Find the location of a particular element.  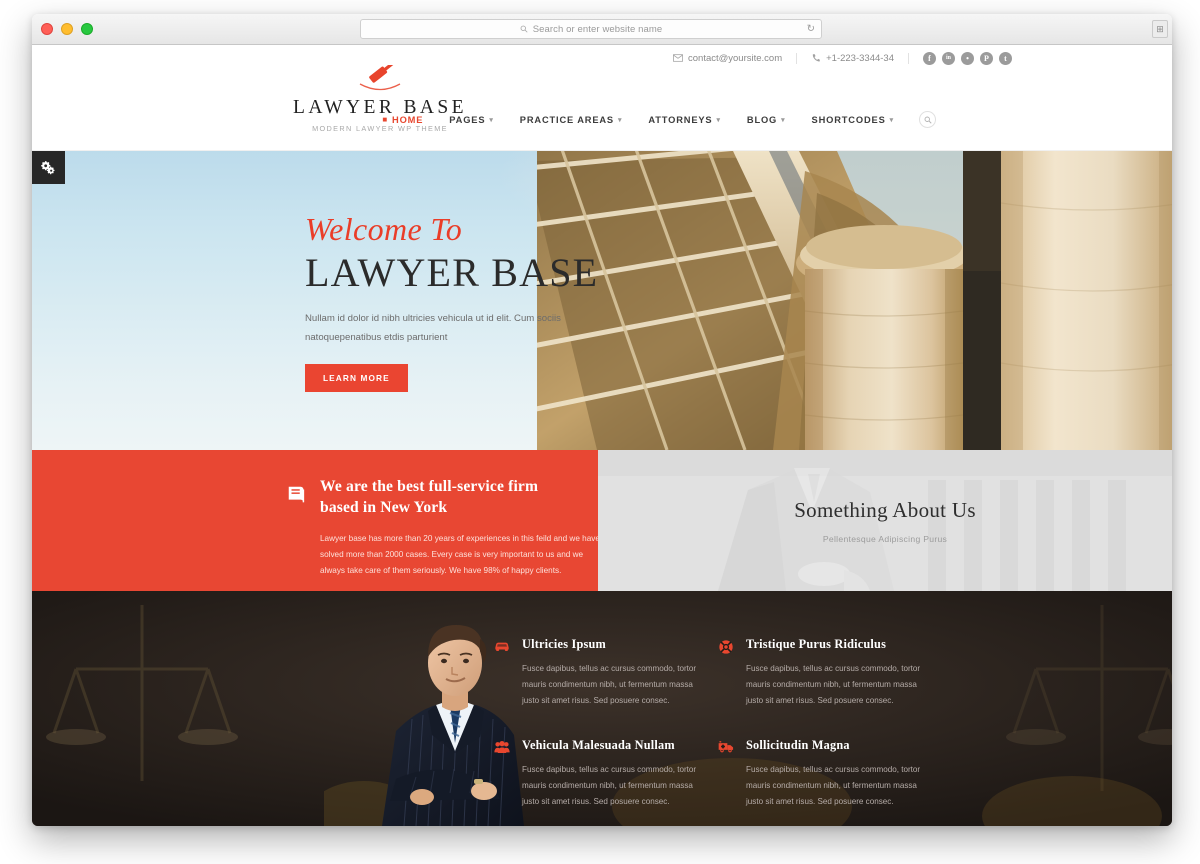

contact-email-text: contact@yoursite.com is located at coordinates (735, 58).